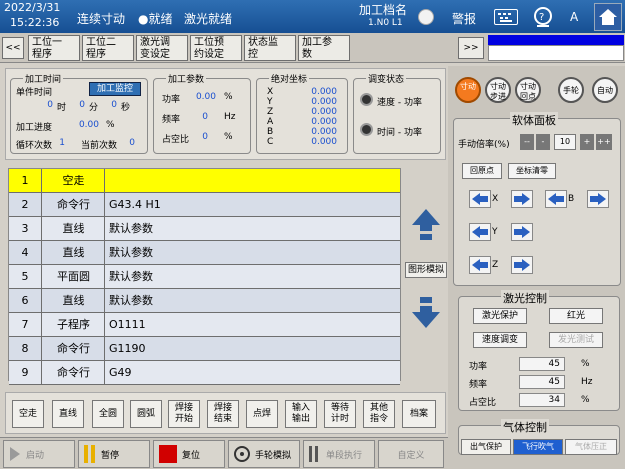  I want to click on row-number: 9, so click(25, 372).